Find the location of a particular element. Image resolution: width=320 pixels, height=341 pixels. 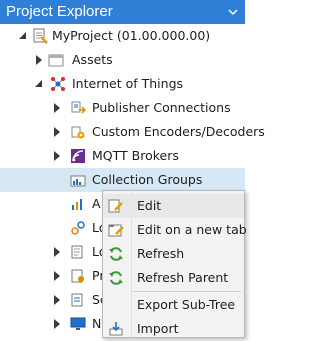

monitor-icon is located at coordinates (78, 323).